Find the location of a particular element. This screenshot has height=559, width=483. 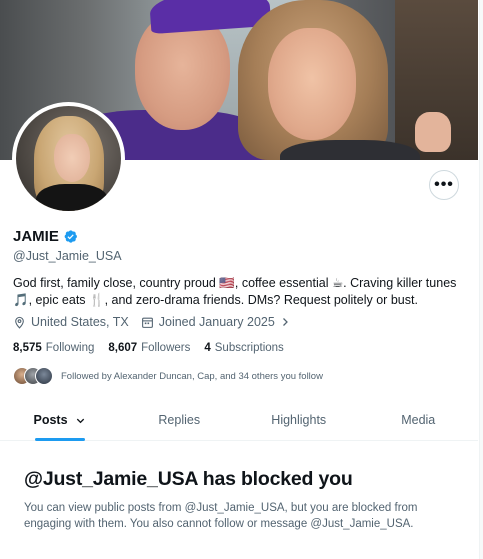

followers-label: Followers is located at coordinates (166, 348).